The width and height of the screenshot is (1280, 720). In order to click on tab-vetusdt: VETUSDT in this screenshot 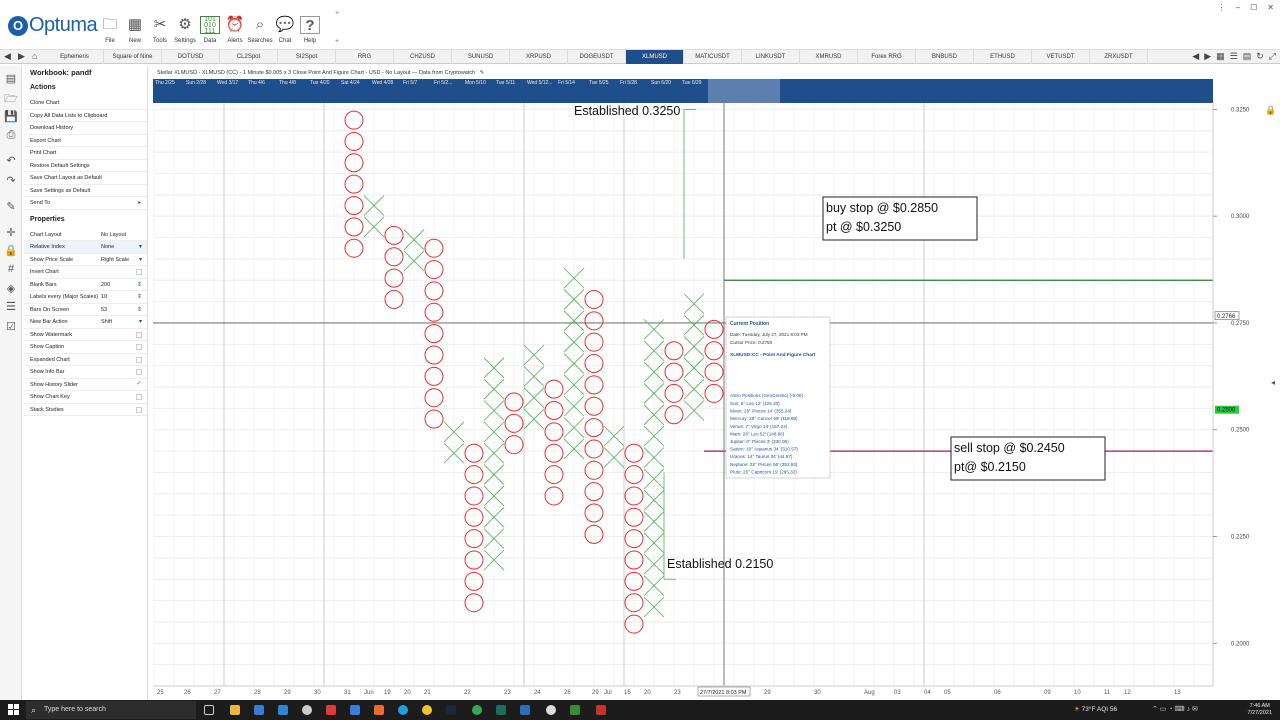, I will do `click(1061, 57)`.